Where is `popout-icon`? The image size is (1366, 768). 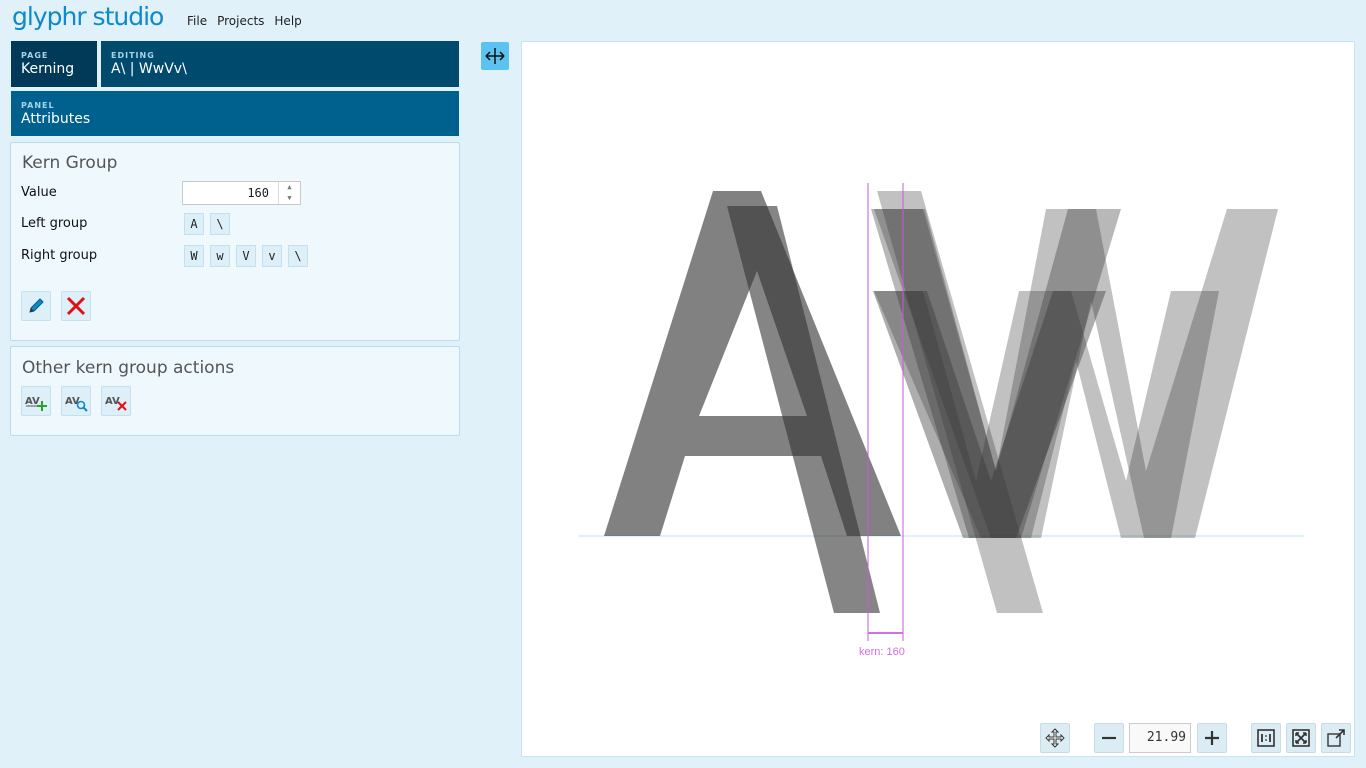
popout-icon is located at coordinates (1336, 738).